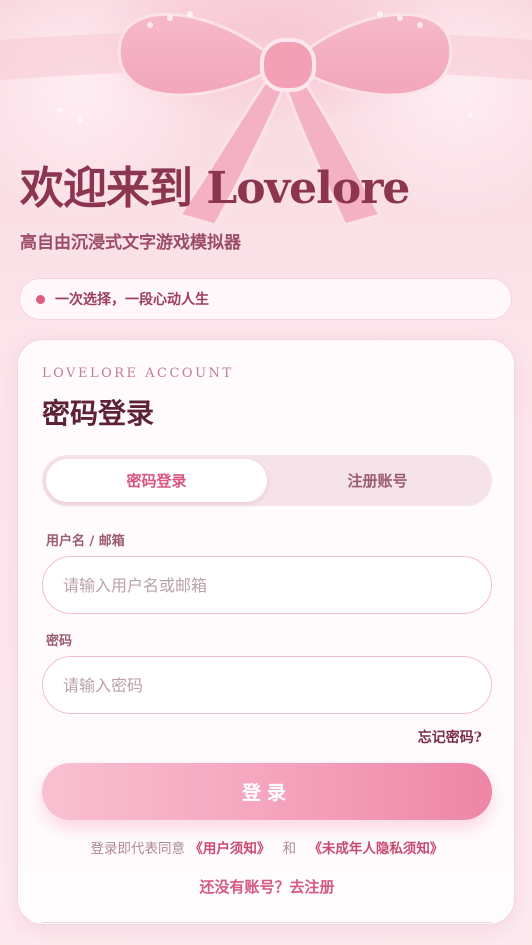 This screenshot has width=532, height=945. Describe the element at coordinates (138, 849) in the screenshot. I see `agreement-prefix: 登录即代表同意` at that location.